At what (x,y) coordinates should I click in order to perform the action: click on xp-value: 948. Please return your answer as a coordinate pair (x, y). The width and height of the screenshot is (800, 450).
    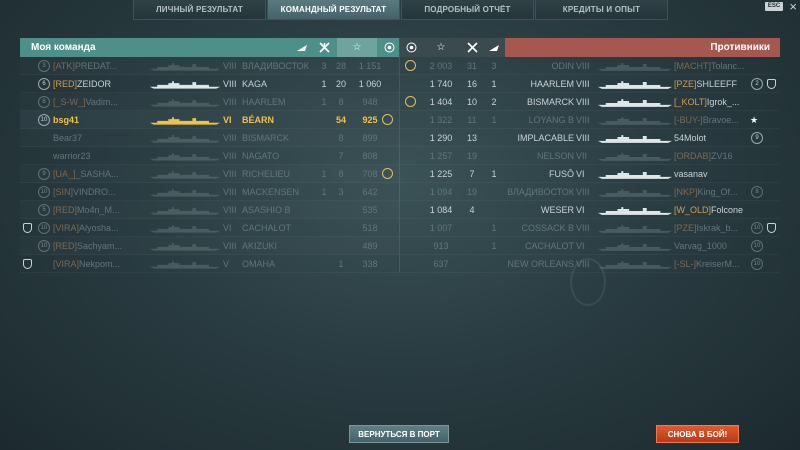
    Looking at the image, I should click on (370, 102).